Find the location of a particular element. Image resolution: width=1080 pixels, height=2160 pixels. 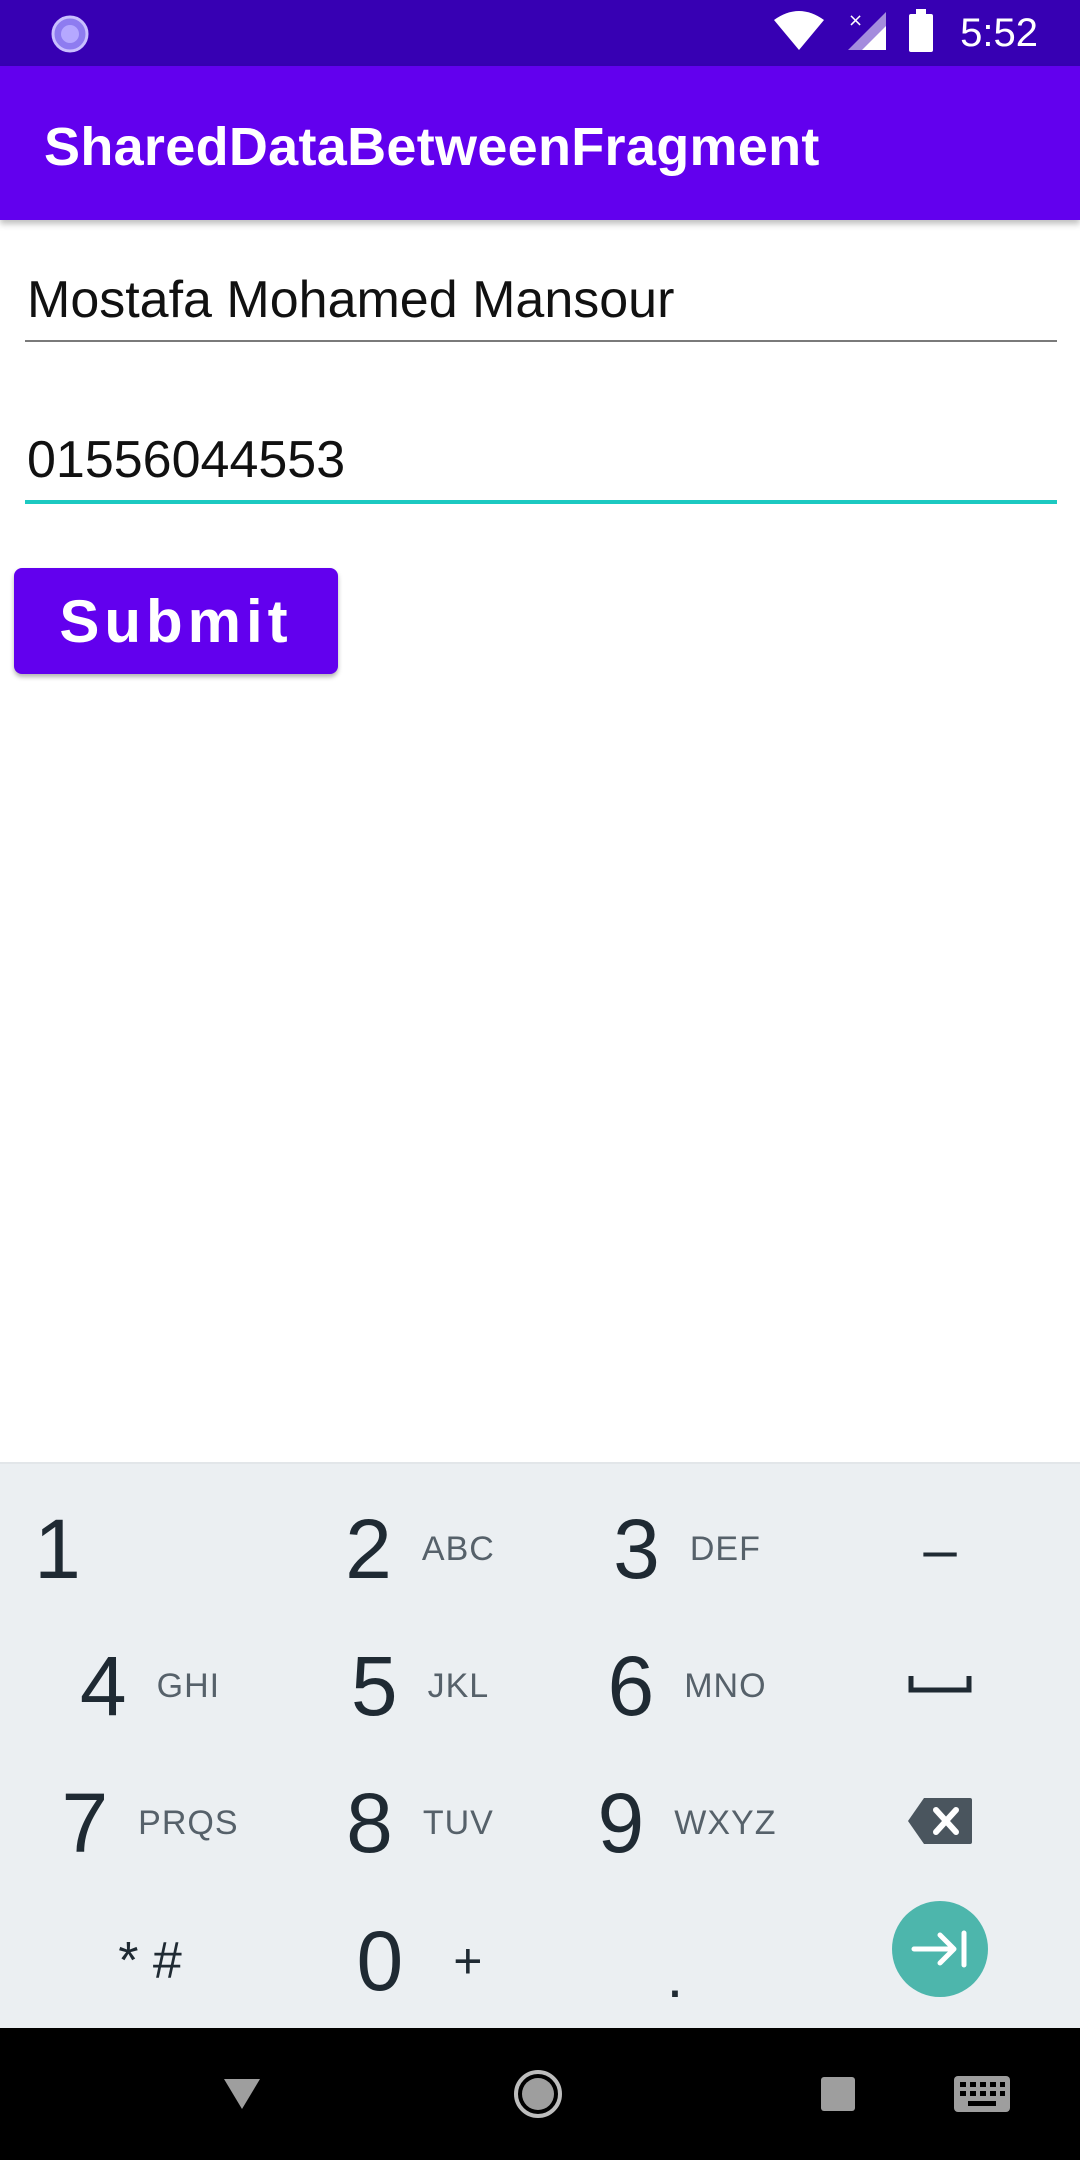

recents-icon is located at coordinates (838, 2094).